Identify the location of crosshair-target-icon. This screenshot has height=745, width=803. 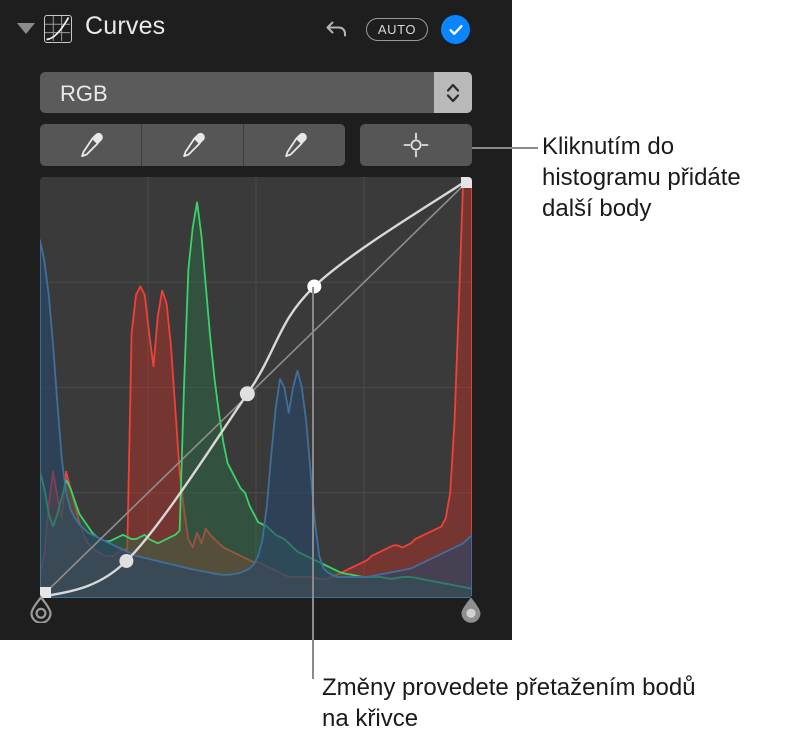
(416, 145).